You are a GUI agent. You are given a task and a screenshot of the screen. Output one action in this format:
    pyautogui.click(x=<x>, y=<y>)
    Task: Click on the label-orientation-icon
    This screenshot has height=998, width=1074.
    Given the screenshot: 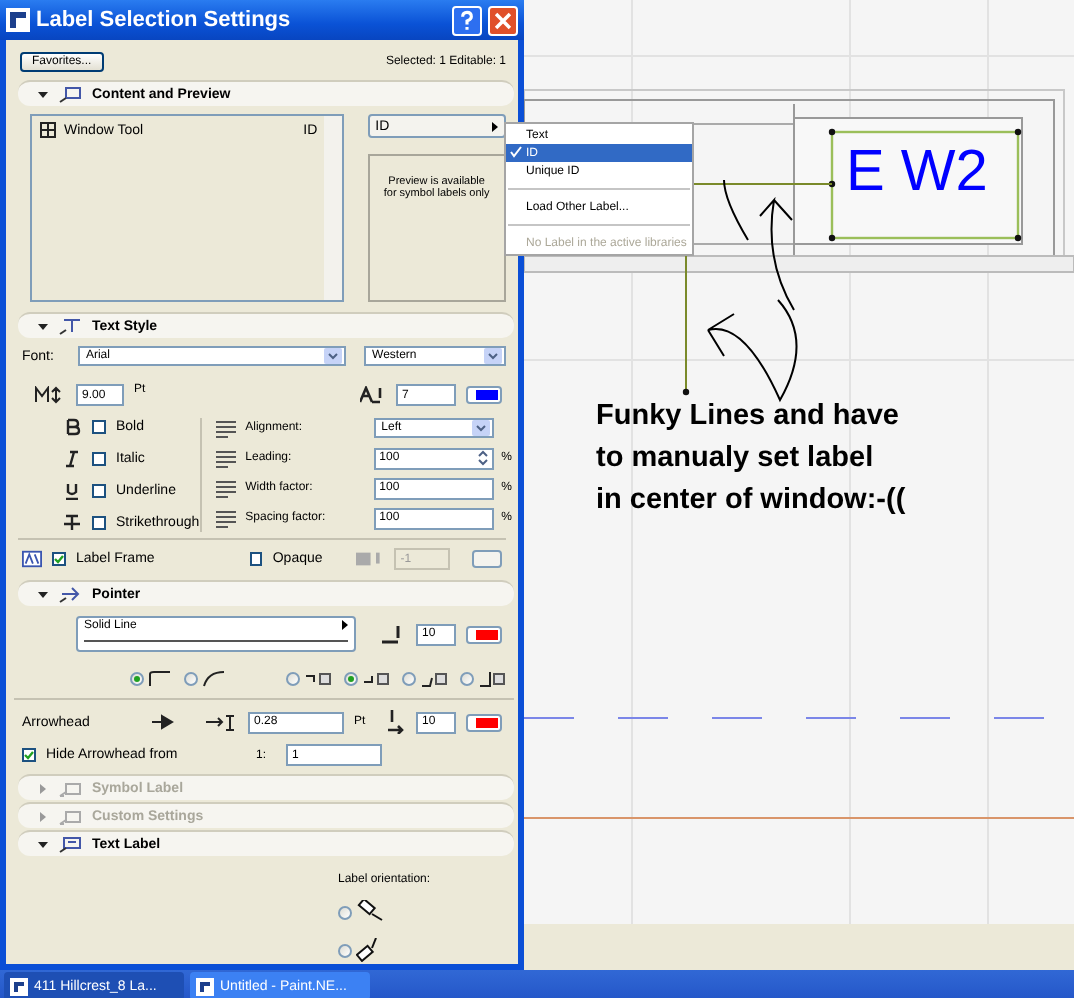 What is the action you would take?
    pyautogui.click(x=370, y=912)
    